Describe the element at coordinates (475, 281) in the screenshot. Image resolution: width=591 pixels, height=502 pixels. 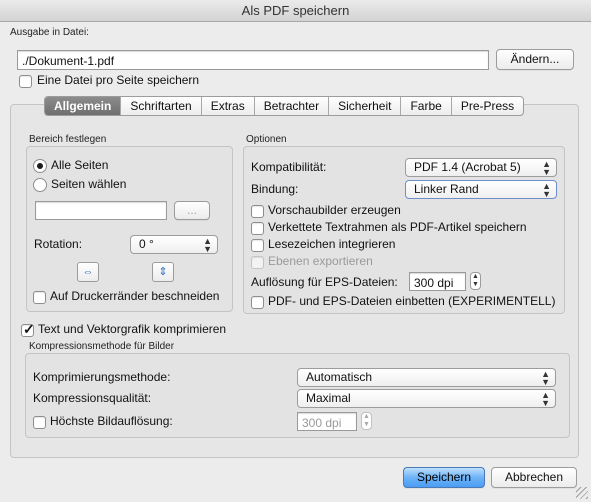
I see `eps-resolution-stepper: ▲ ▼` at that location.